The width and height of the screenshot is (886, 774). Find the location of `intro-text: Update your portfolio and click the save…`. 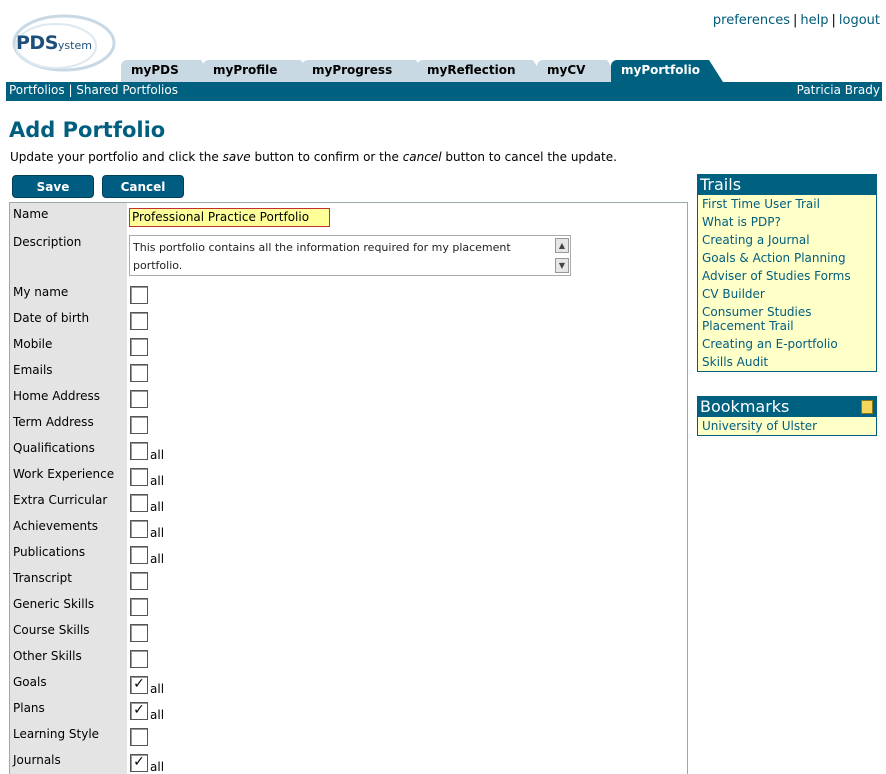

intro-text: Update your portfolio and click the save… is located at coordinates (313, 157).